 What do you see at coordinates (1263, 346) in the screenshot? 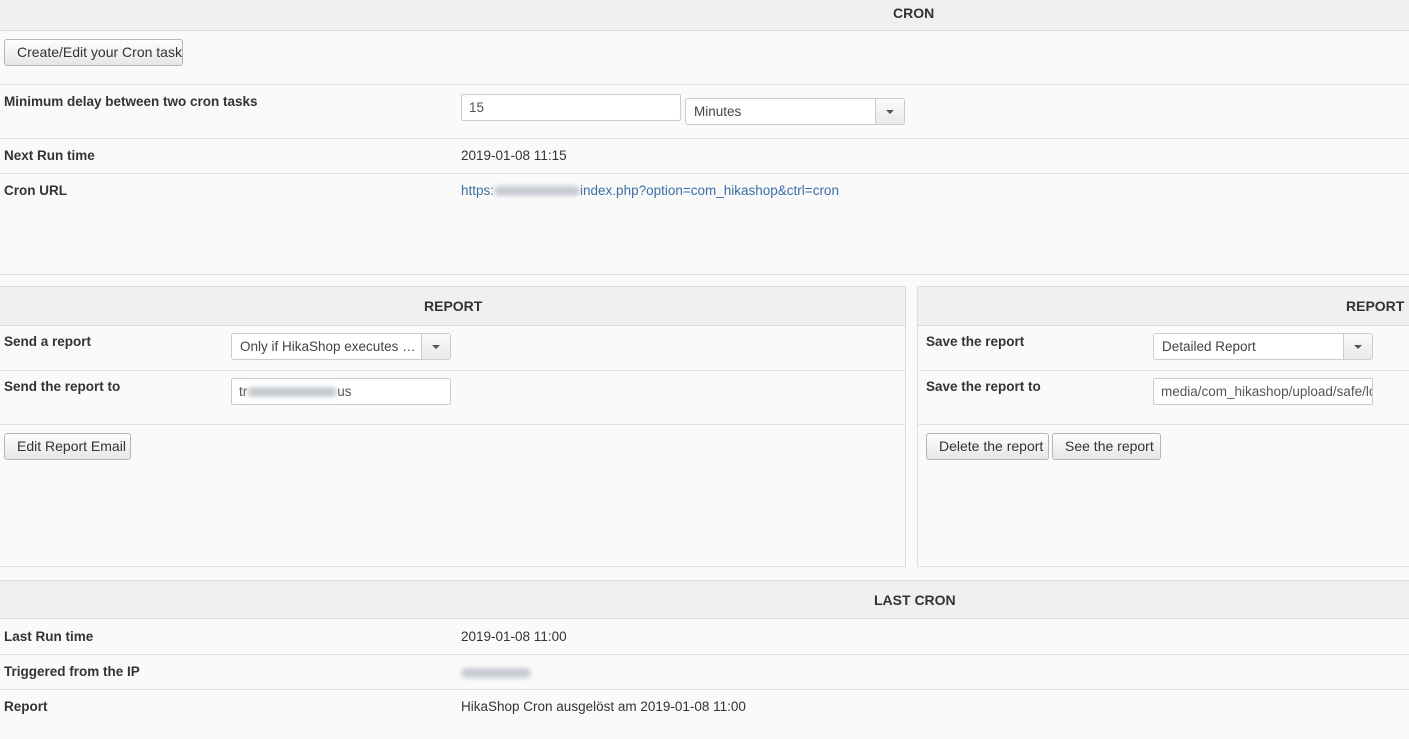
I see `save-report-select: Detailed Report` at bounding box center [1263, 346].